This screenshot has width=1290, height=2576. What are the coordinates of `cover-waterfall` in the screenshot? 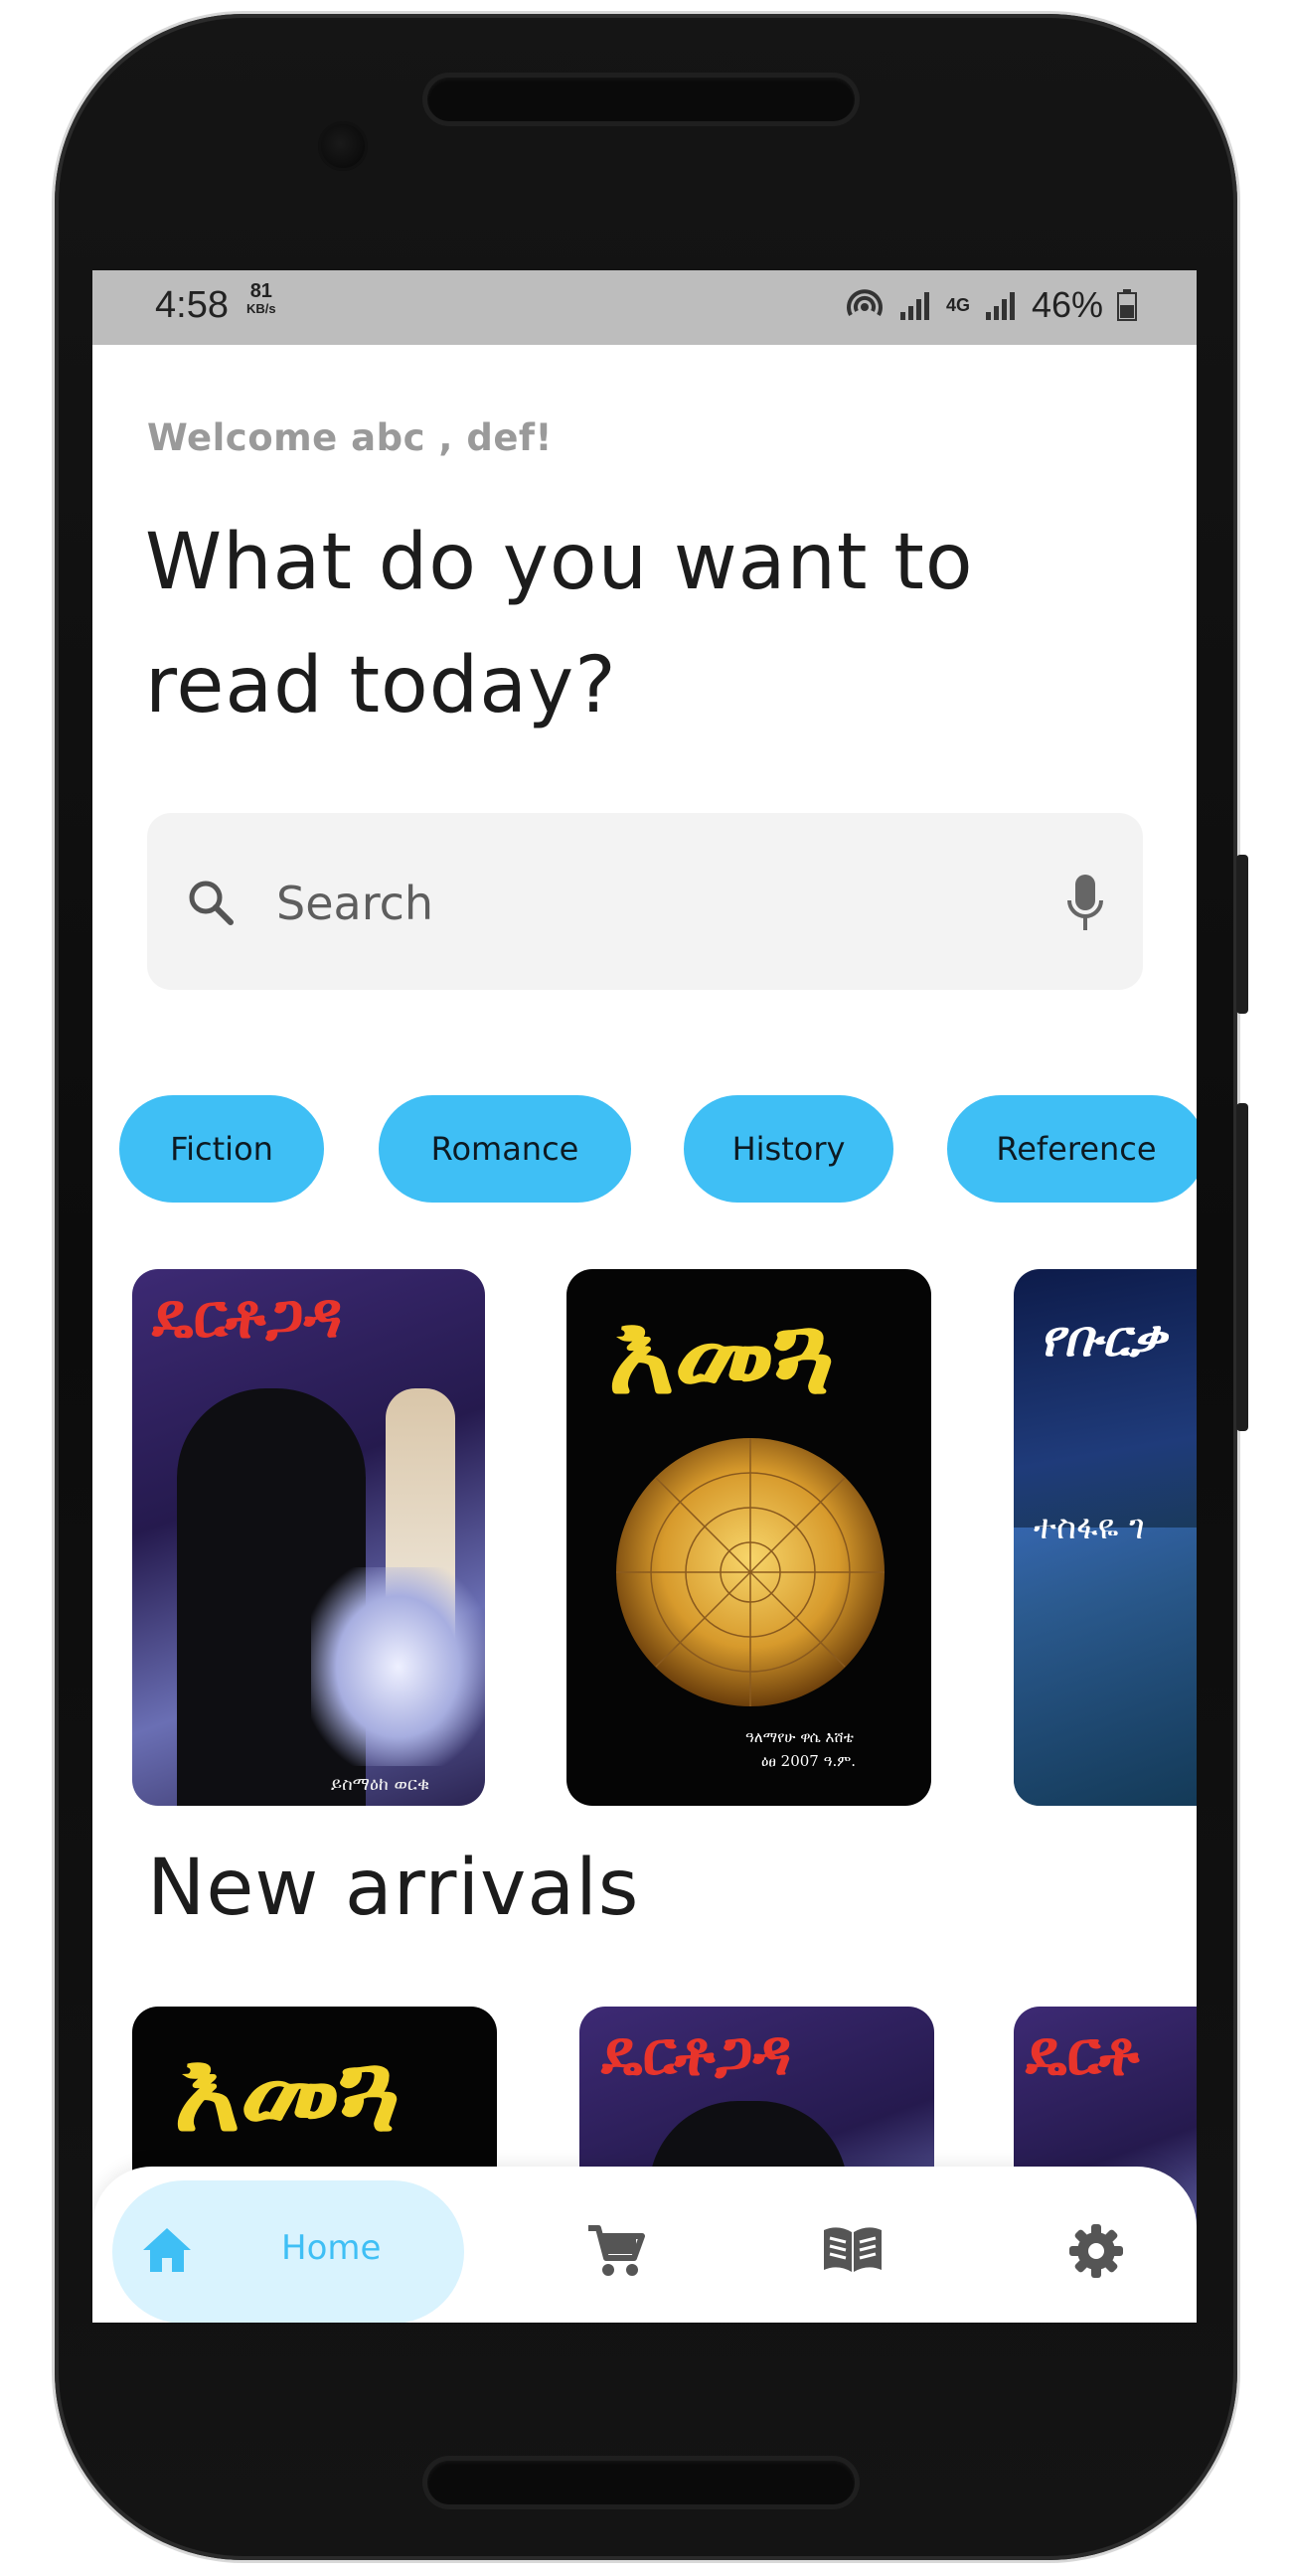 It's located at (1105, 1667).